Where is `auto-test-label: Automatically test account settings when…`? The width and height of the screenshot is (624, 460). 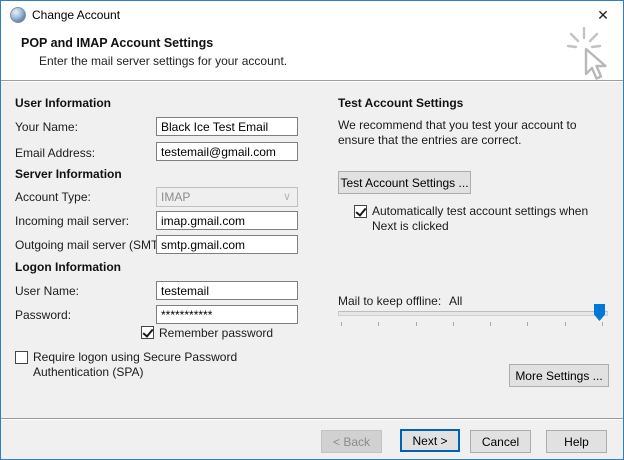
auto-test-label: Automatically test account settings when… is located at coordinates (480, 219).